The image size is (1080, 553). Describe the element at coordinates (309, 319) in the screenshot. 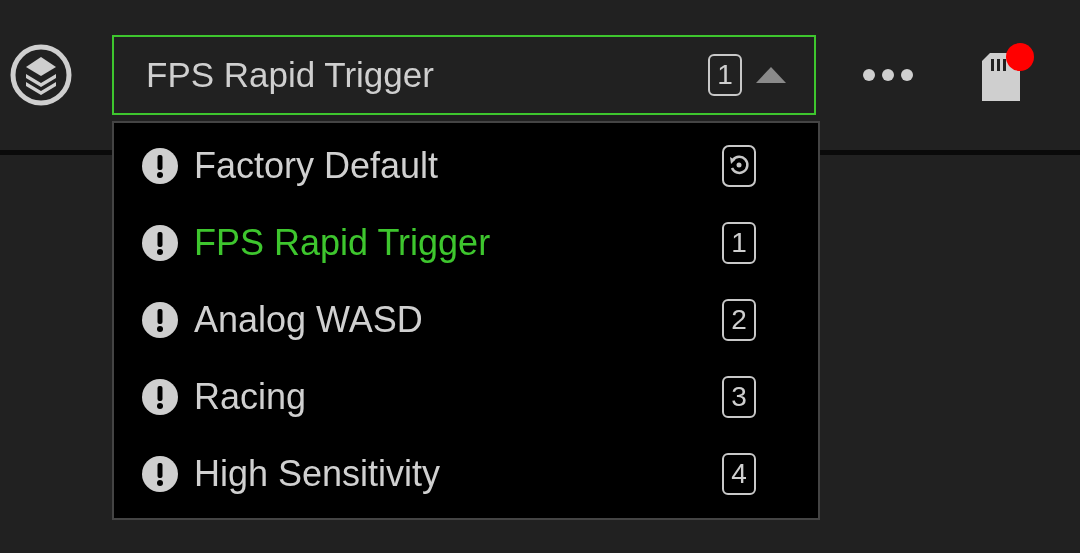

I see `profile-name: Analog WASD` at that location.